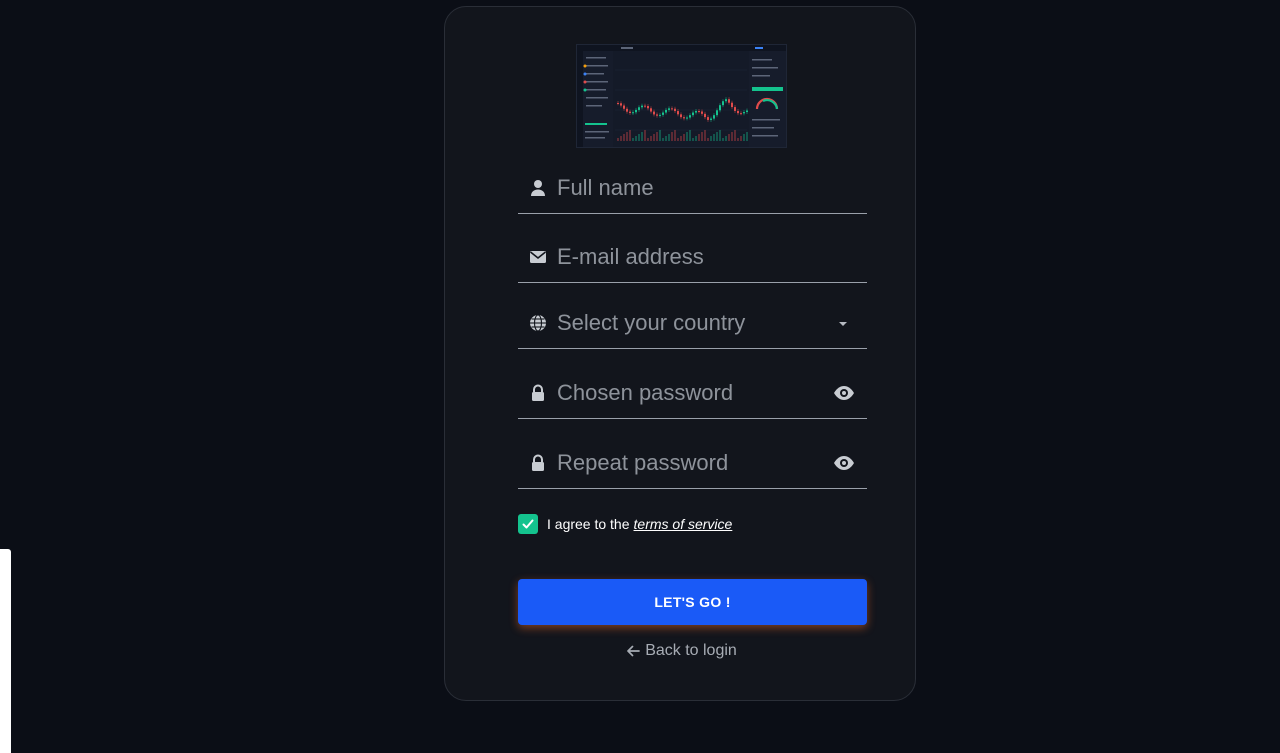  I want to click on terms-agreement: I agree to the terms of service, so click(625, 524).